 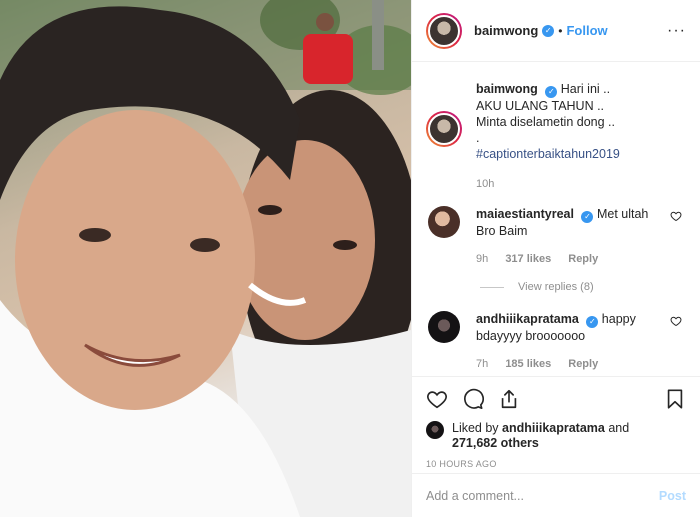 I want to click on caption-line: ., so click(x=478, y=138).